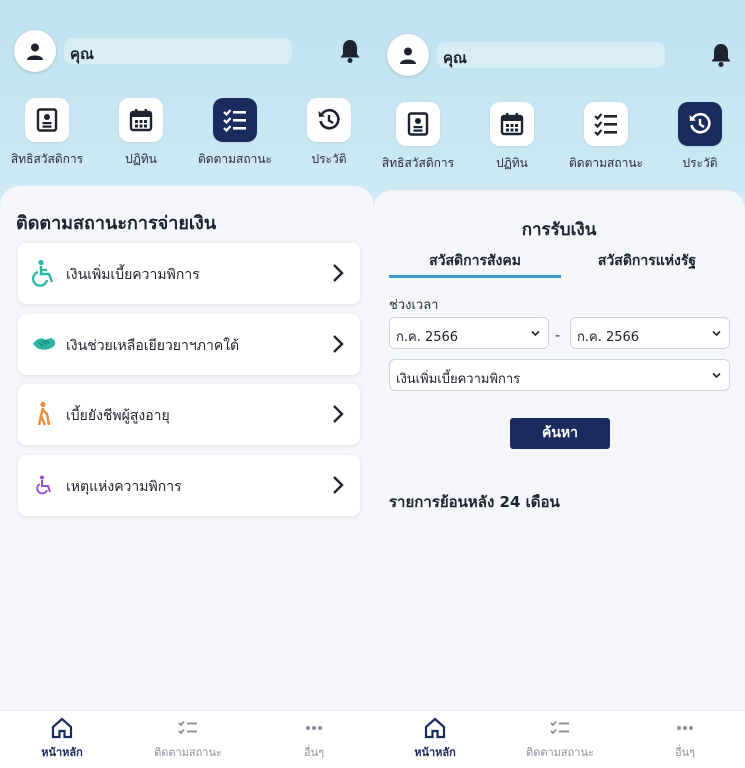  What do you see at coordinates (118, 416) in the screenshot?
I see `item-label: เบี้ยยังชีพผู้สูงอายุ` at bounding box center [118, 416].